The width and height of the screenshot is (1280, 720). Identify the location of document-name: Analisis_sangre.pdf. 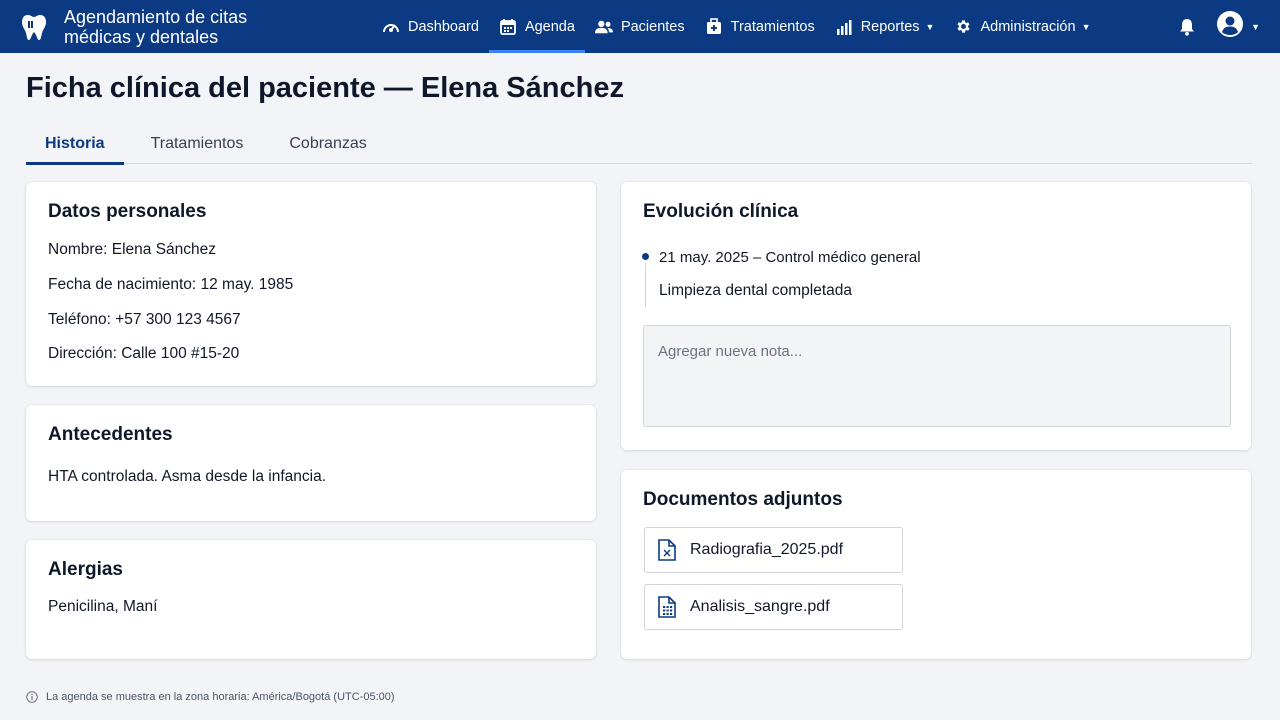
(760, 606).